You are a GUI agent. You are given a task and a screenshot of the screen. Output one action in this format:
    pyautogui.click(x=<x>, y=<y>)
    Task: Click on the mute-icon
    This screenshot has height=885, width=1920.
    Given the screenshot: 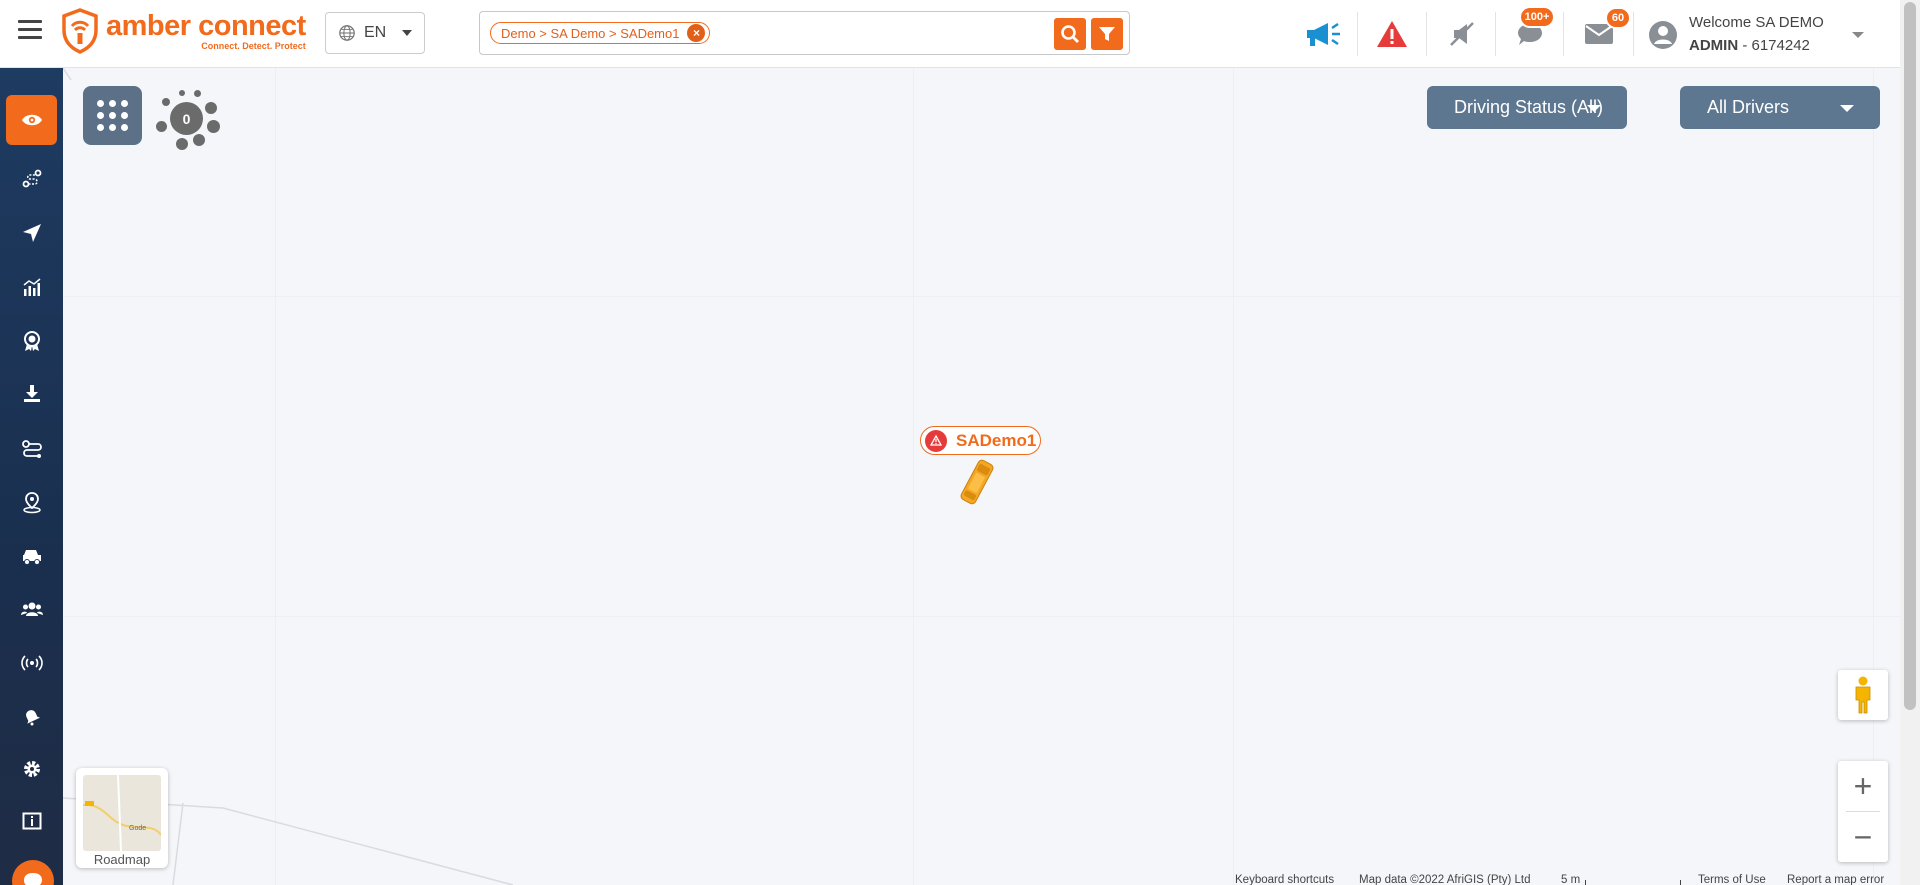 What is the action you would take?
    pyautogui.click(x=1462, y=34)
    